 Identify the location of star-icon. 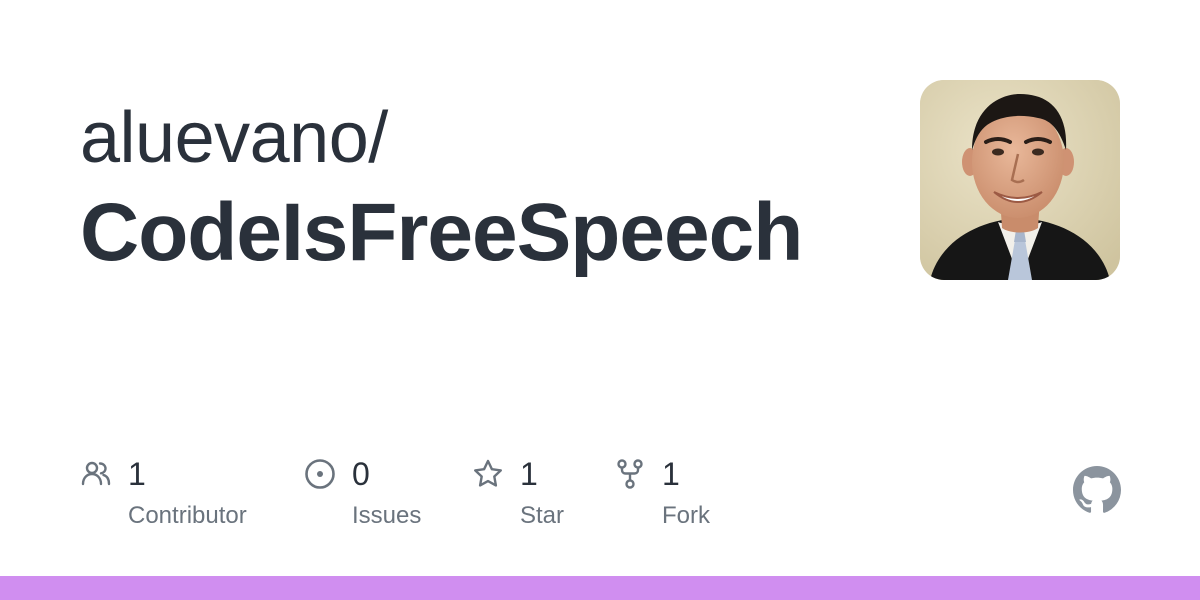
(488, 474).